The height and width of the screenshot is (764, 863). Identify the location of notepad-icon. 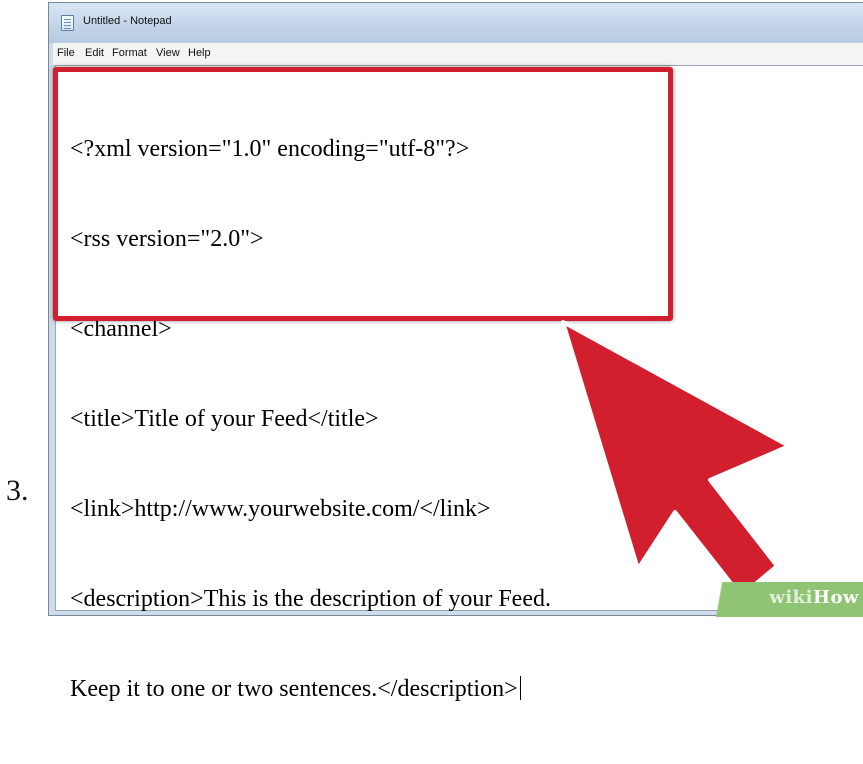
(67, 23).